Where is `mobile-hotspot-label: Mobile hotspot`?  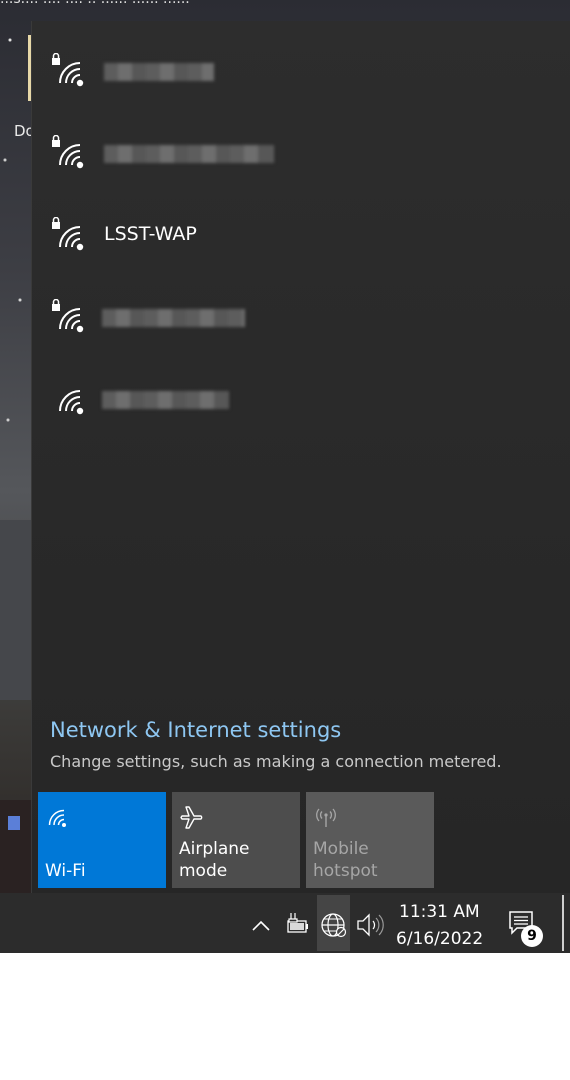 mobile-hotspot-label: Mobile hotspot is located at coordinates (345, 860).